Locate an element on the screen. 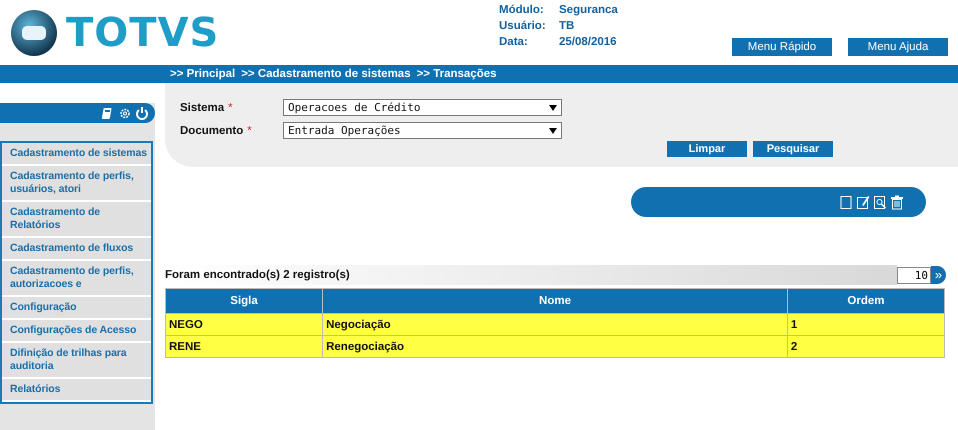 Image resolution: width=958 pixels, height=430 pixels. info-label: Módulo: is located at coordinates (522, 10).